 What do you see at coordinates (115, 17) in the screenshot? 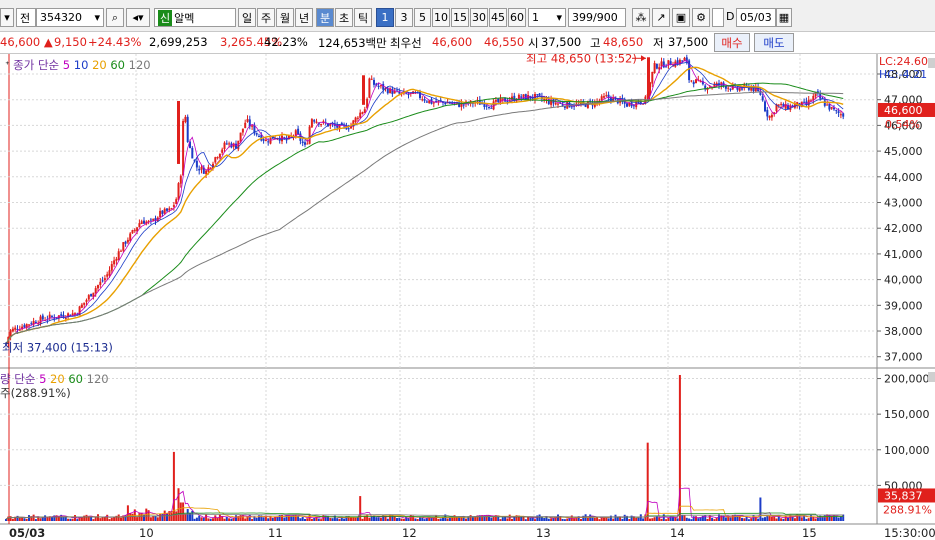
I see `search-icon: ⌕` at bounding box center [115, 17].